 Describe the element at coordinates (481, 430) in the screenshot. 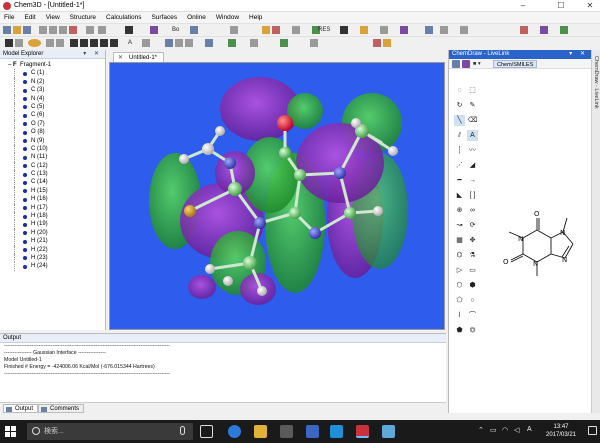

I see `tray-up-arrow-icon: ⌃` at that location.